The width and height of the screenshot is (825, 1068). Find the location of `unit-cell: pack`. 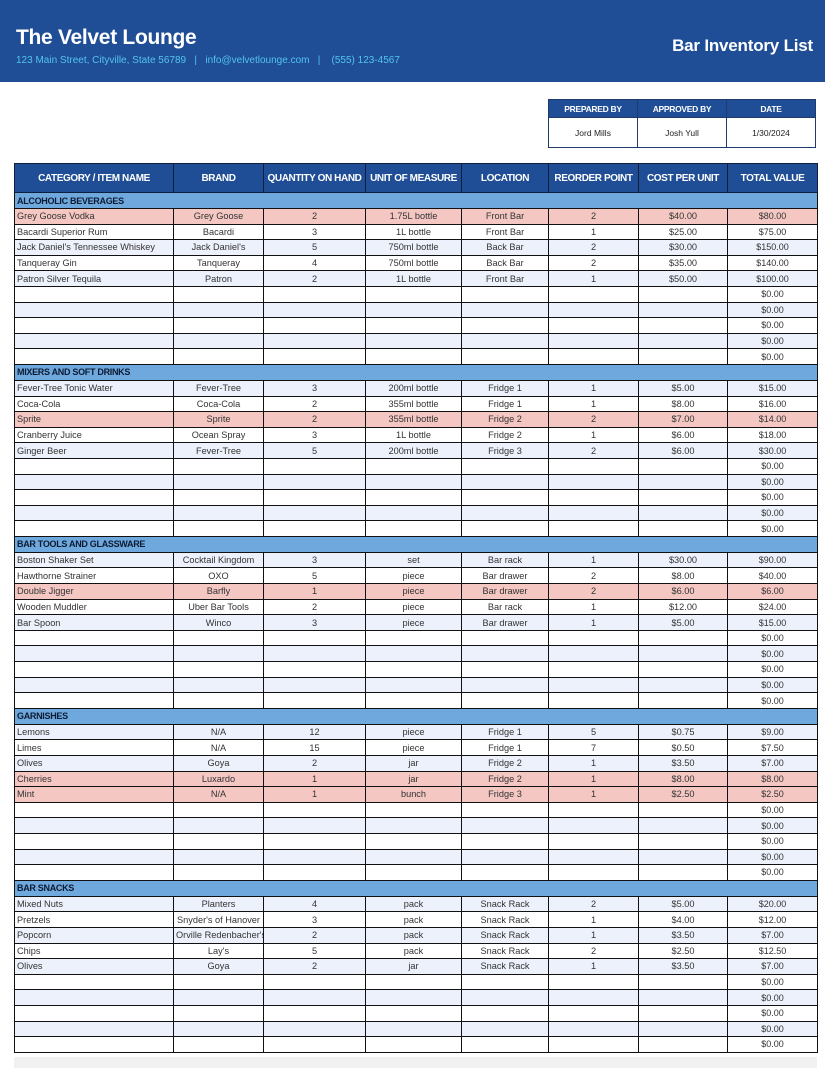

unit-cell: pack is located at coordinates (413, 904).